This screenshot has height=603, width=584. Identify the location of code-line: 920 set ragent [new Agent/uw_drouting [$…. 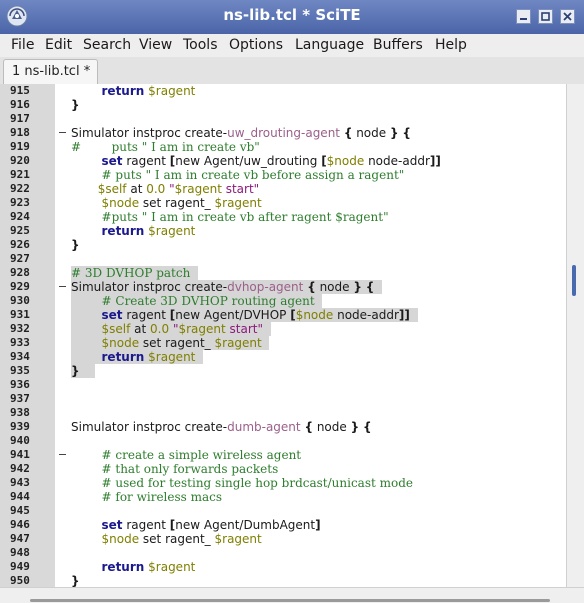
(283, 161).